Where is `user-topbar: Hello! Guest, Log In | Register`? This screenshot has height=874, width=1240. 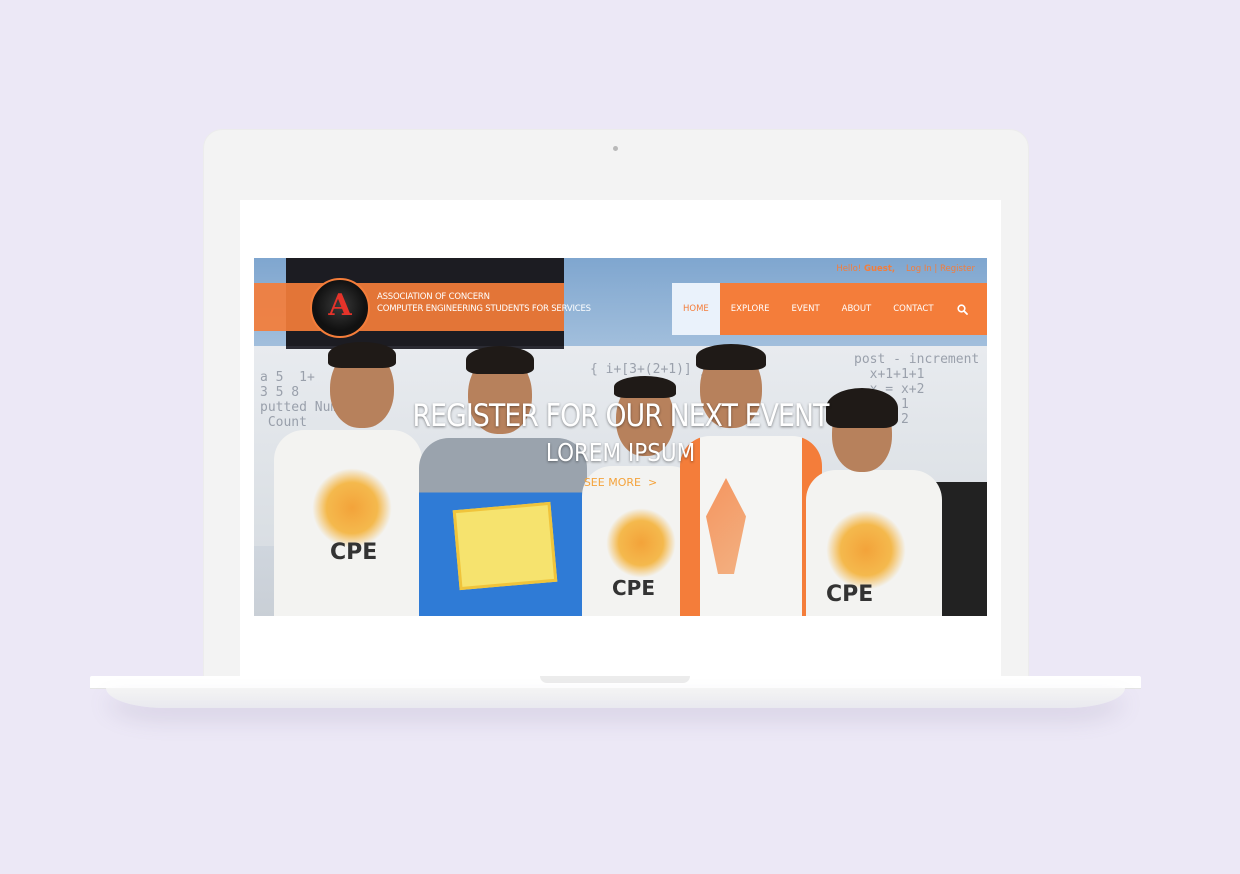 user-topbar: Hello! Guest, Log In | Register is located at coordinates (905, 269).